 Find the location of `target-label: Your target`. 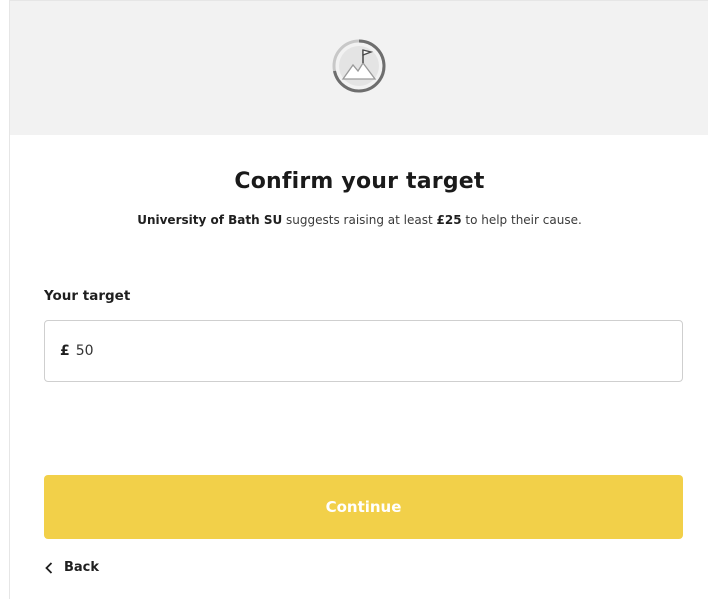

target-label: Your target is located at coordinates (87, 296).